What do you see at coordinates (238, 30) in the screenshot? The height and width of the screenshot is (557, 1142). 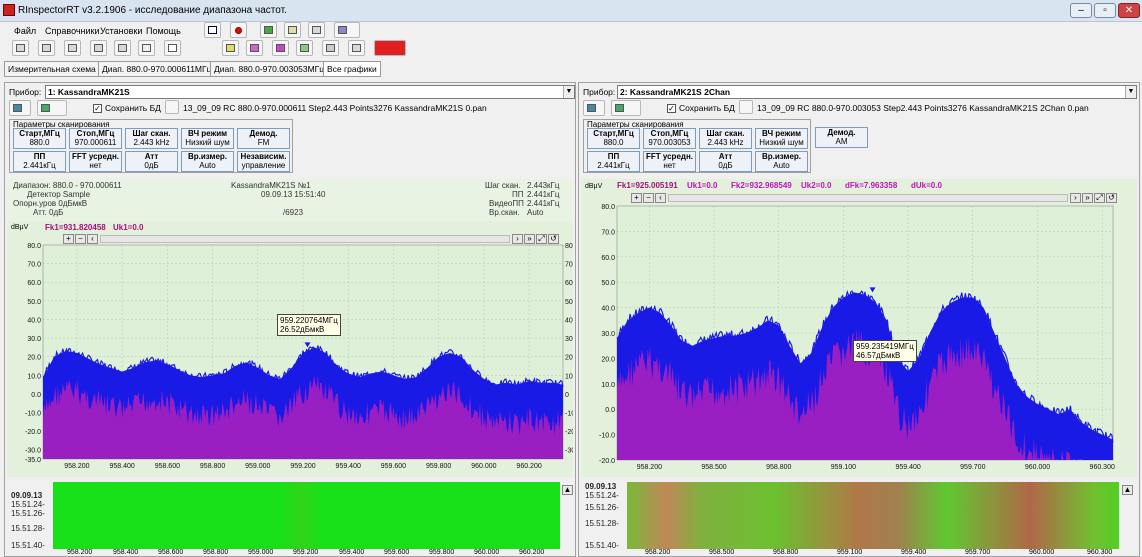 I see `toolbar-record-button` at bounding box center [238, 30].